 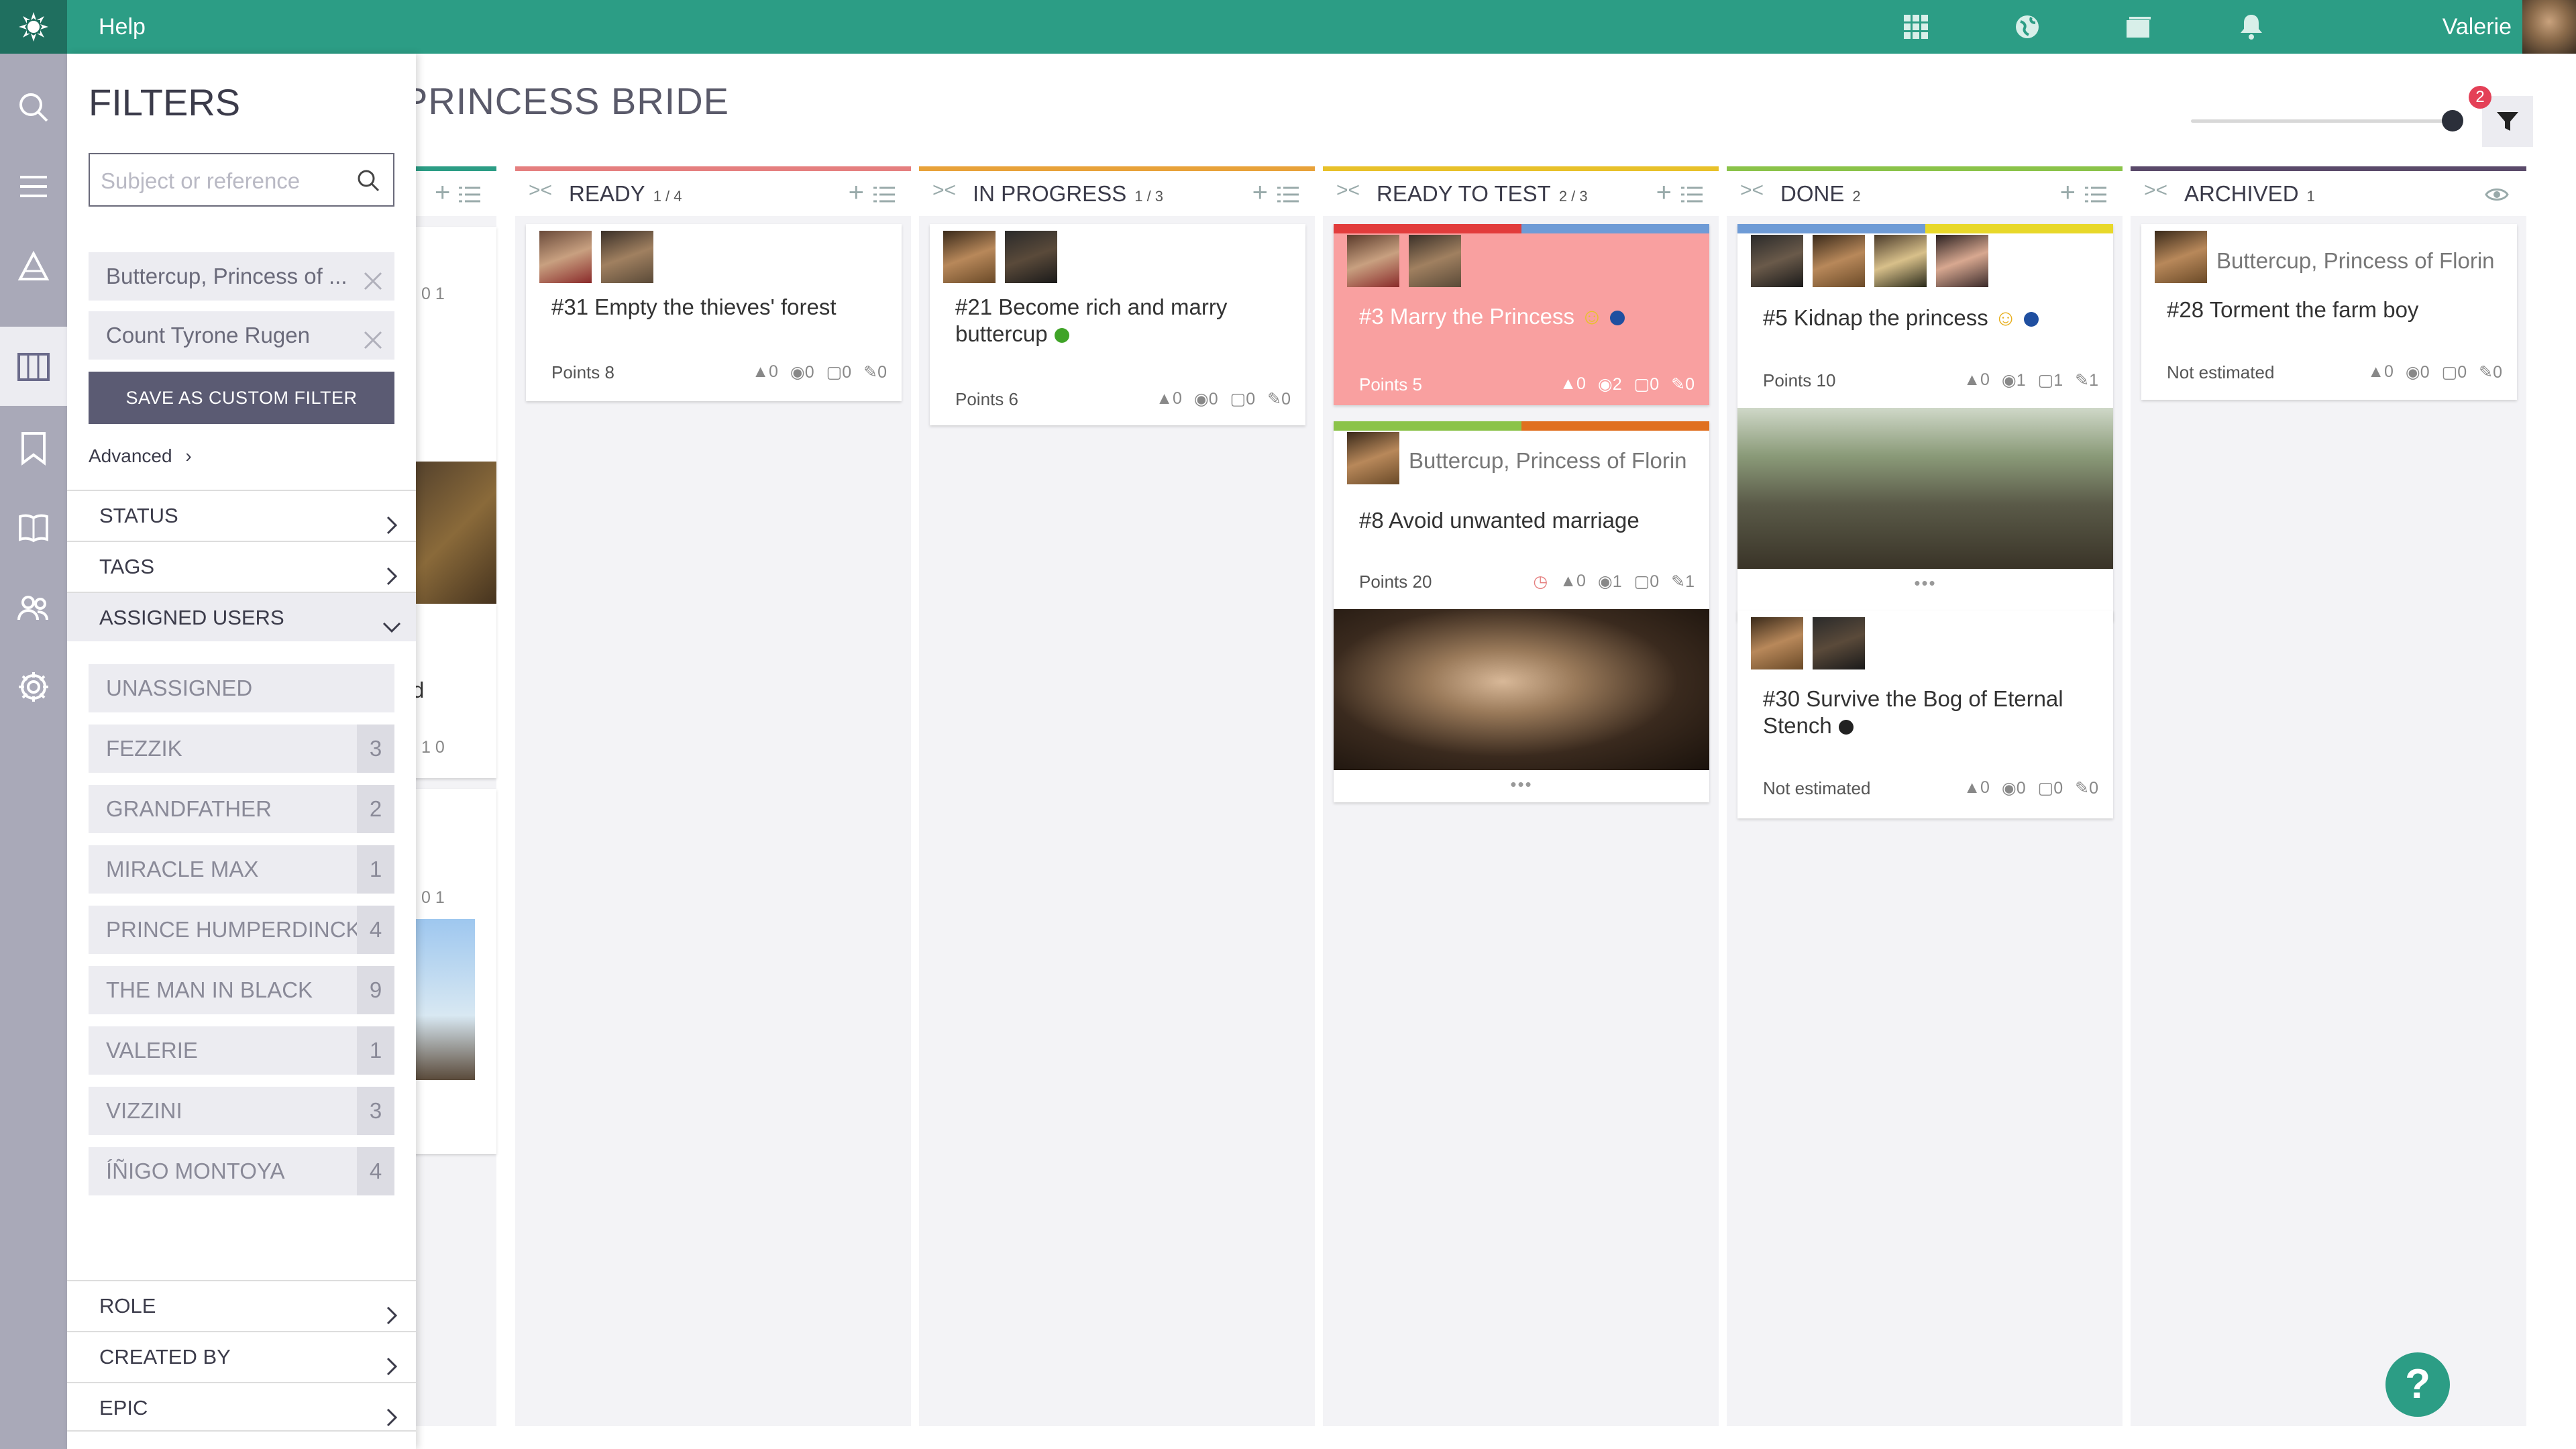 I want to click on filter-section-status: STATUS, so click(x=241, y=514).